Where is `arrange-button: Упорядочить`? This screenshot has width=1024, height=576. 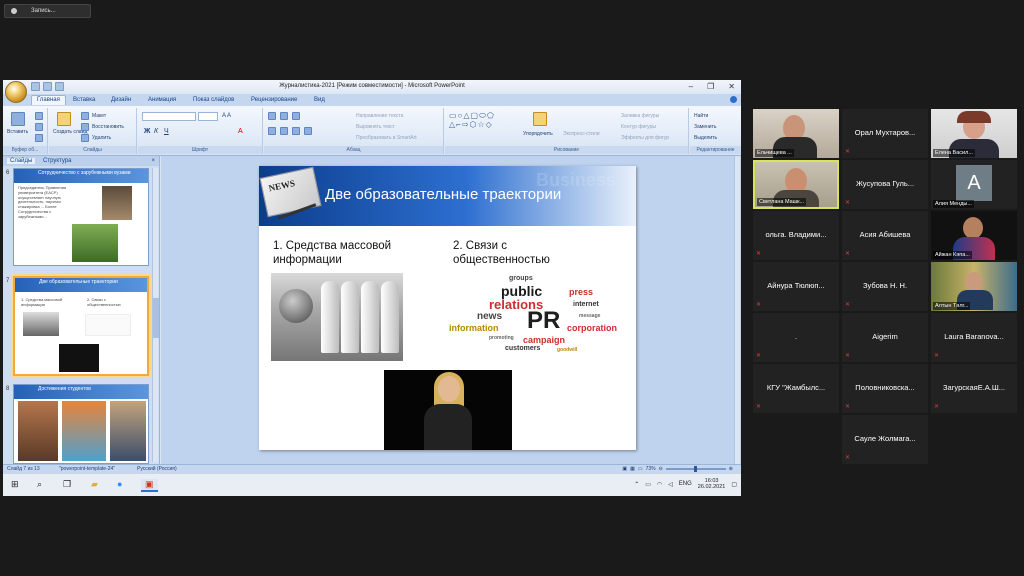
arrange-button: Упорядочить is located at coordinates (538, 134).